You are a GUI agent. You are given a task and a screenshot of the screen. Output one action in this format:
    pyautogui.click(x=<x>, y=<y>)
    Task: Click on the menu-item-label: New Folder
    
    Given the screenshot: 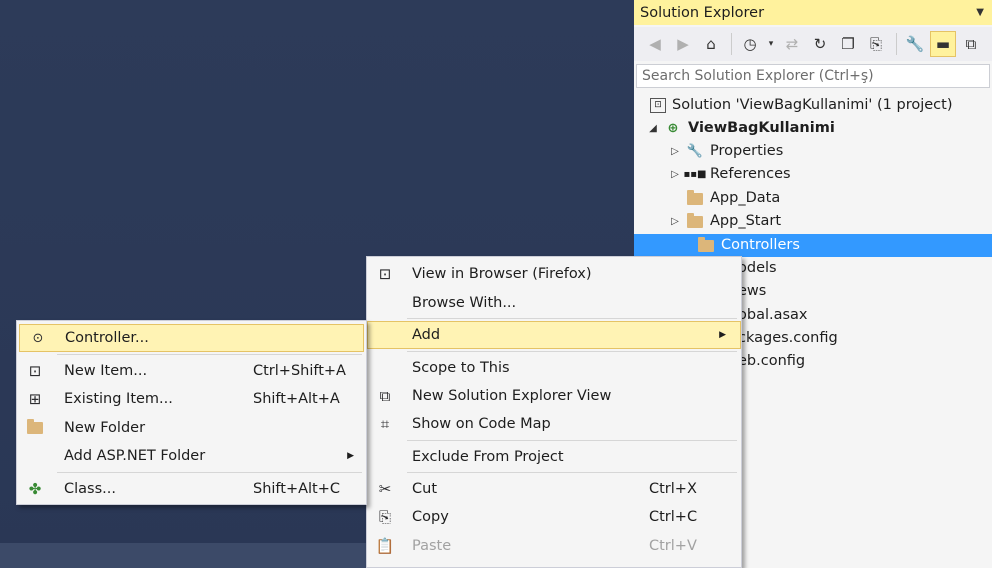 What is the action you would take?
    pyautogui.click(x=105, y=428)
    